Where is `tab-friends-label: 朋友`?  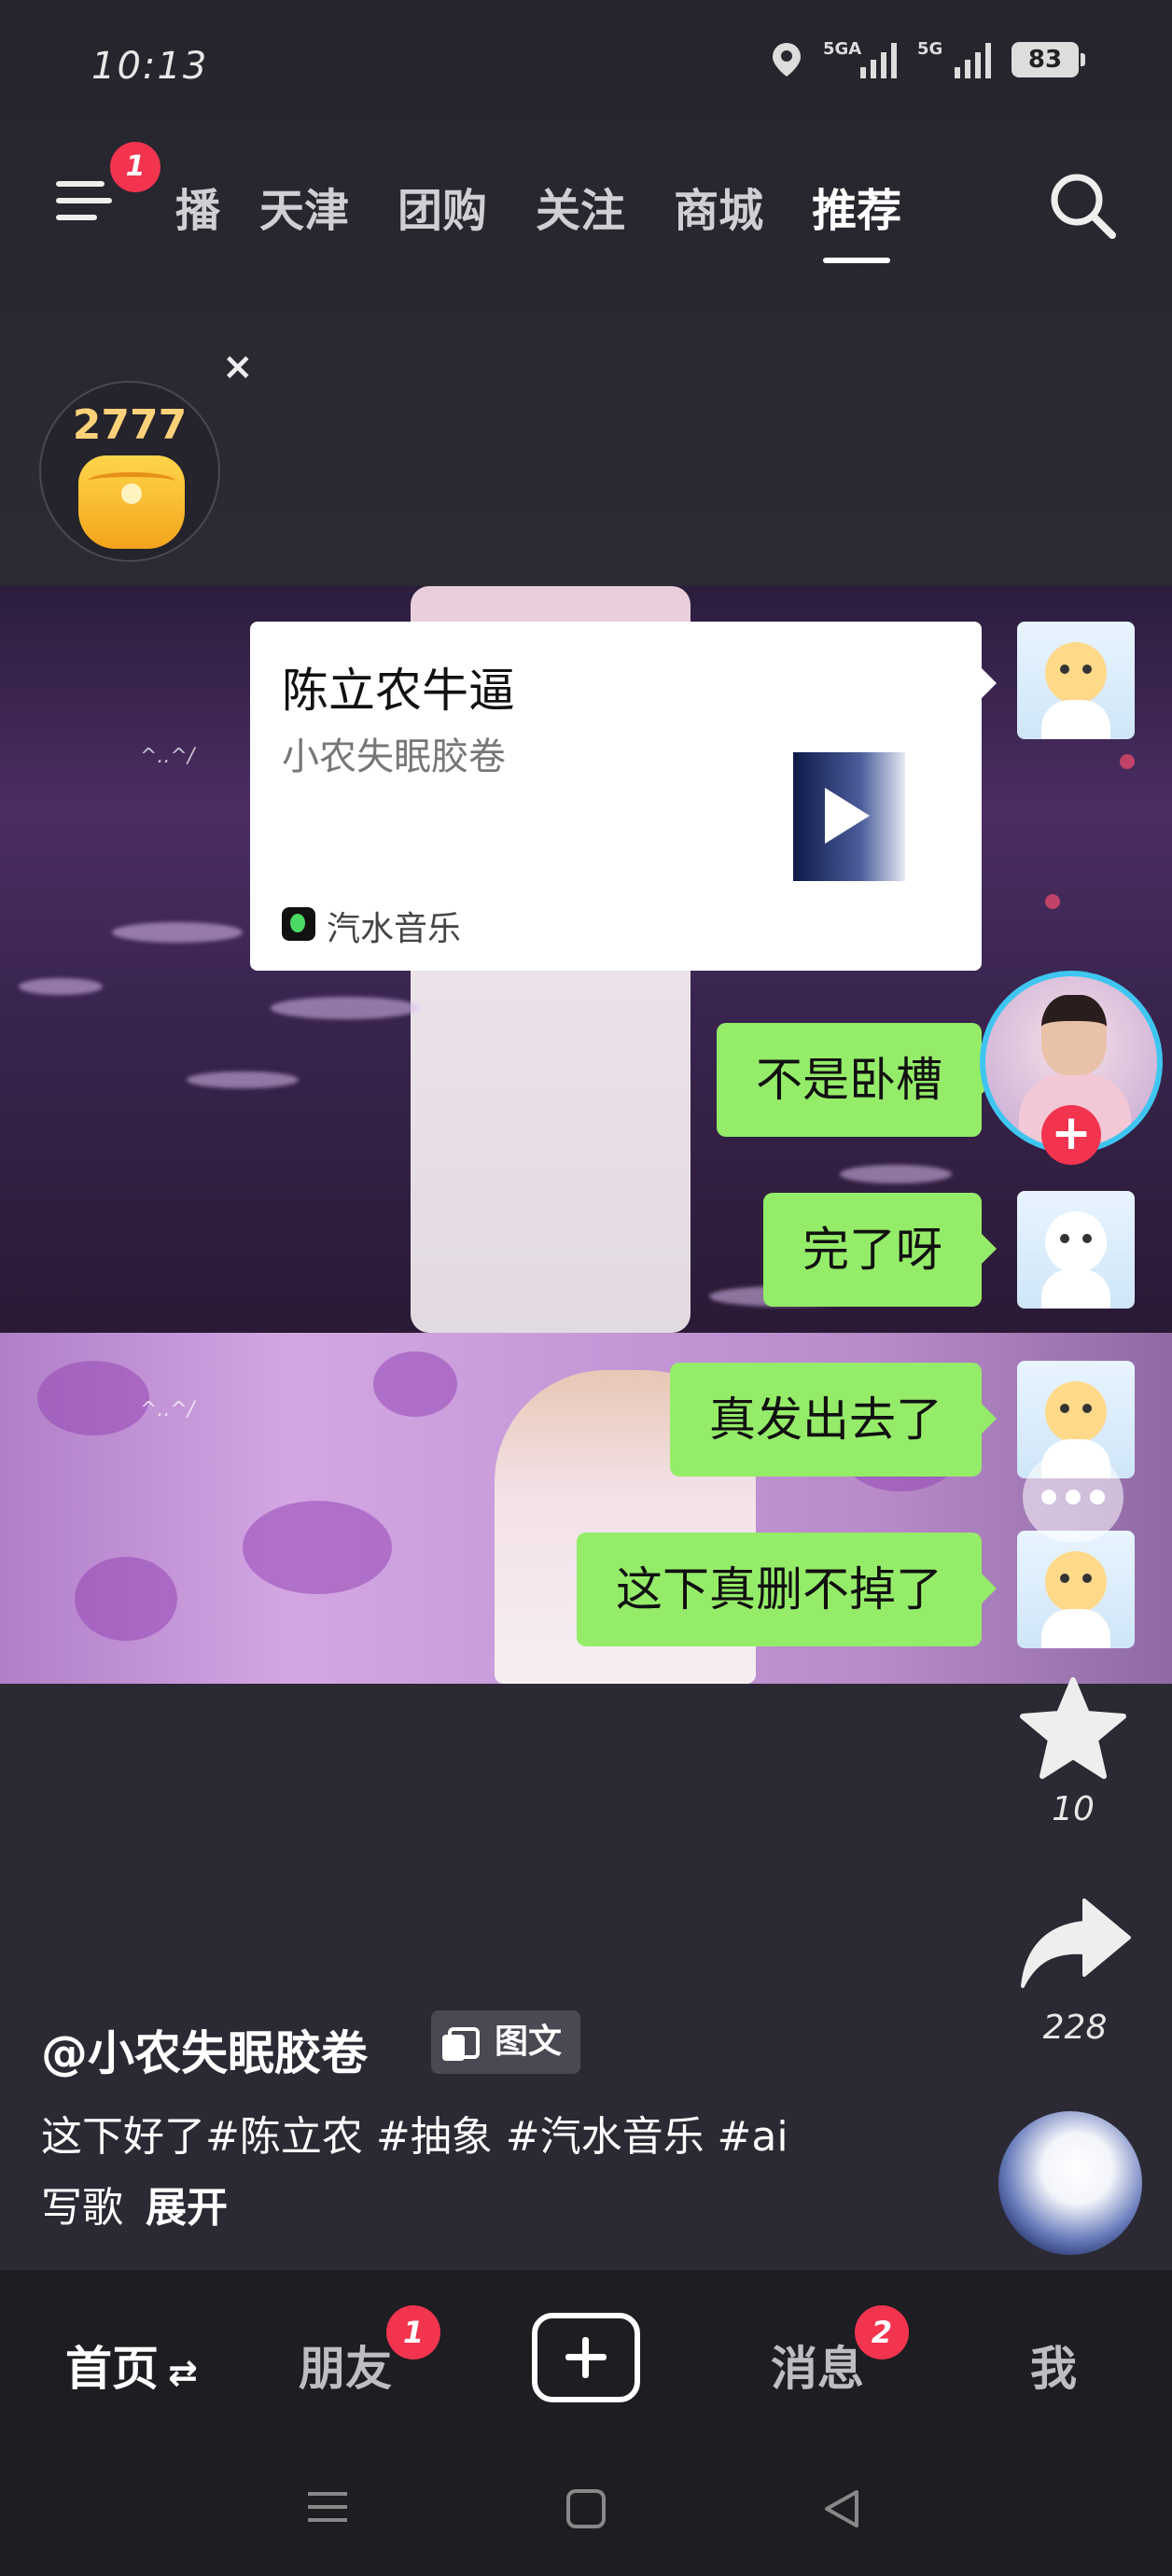
tab-friends-label: 朋友 is located at coordinates (345, 2369).